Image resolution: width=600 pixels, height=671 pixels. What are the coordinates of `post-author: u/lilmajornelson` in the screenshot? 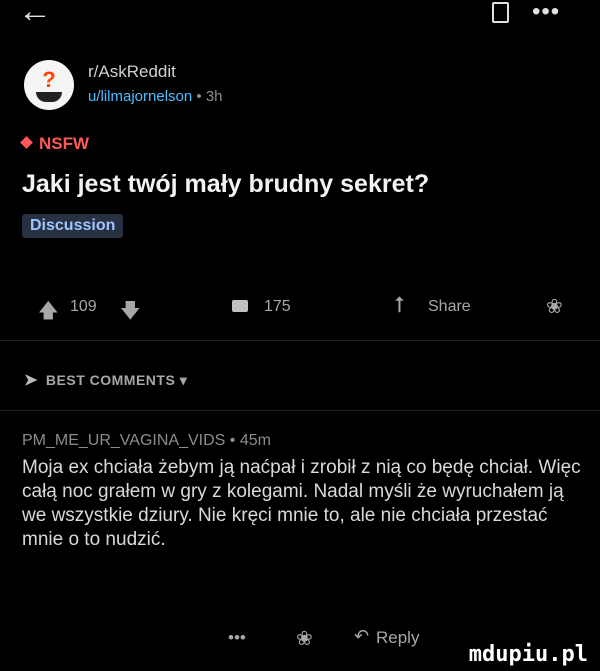 It's located at (140, 96).